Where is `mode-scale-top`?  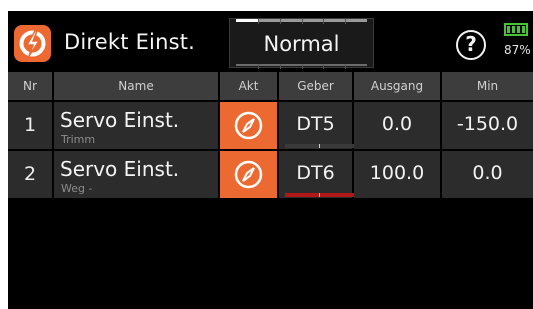 mode-scale-top is located at coordinates (301, 21).